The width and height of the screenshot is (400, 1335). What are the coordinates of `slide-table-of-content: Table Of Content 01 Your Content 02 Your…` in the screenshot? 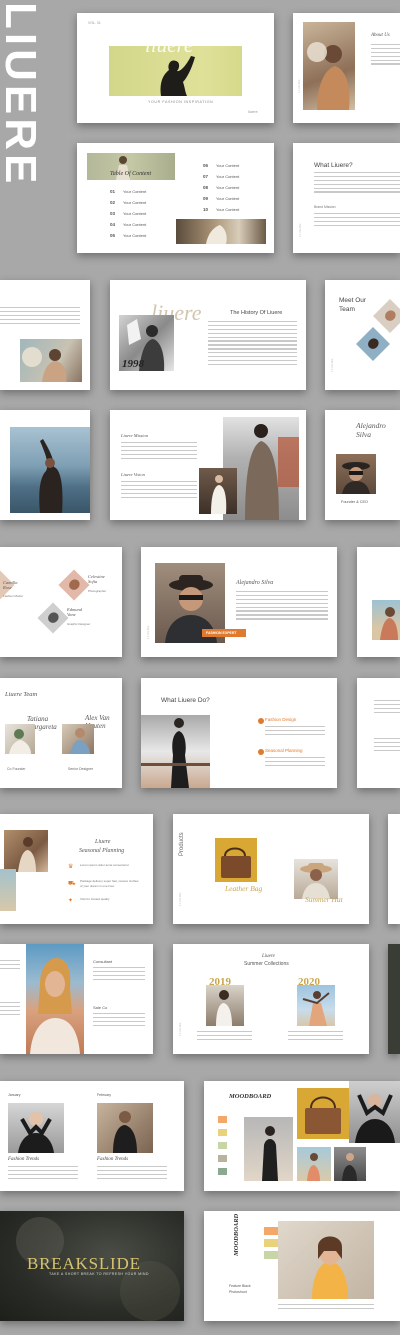 It's located at (175, 198).